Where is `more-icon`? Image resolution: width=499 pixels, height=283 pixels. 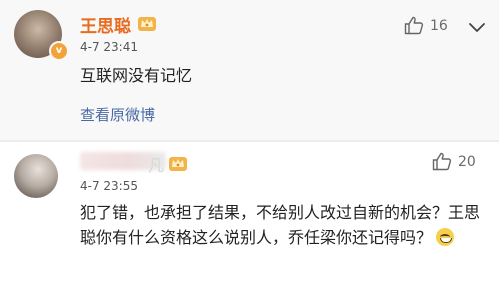 more-icon is located at coordinates (477, 27).